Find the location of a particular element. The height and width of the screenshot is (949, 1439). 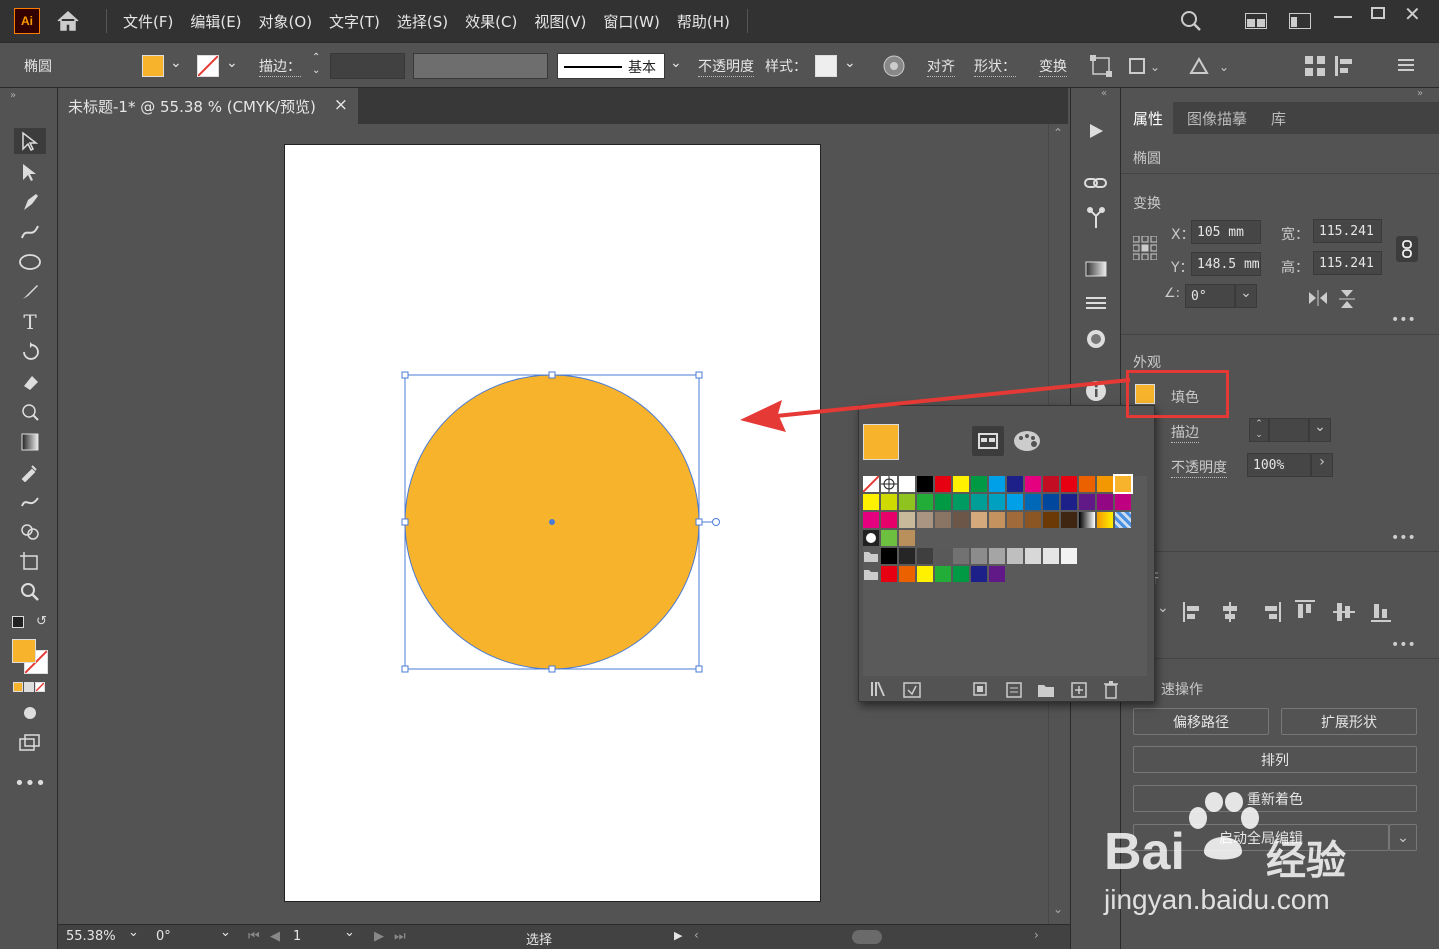

home-icon is located at coordinates (68, 21).